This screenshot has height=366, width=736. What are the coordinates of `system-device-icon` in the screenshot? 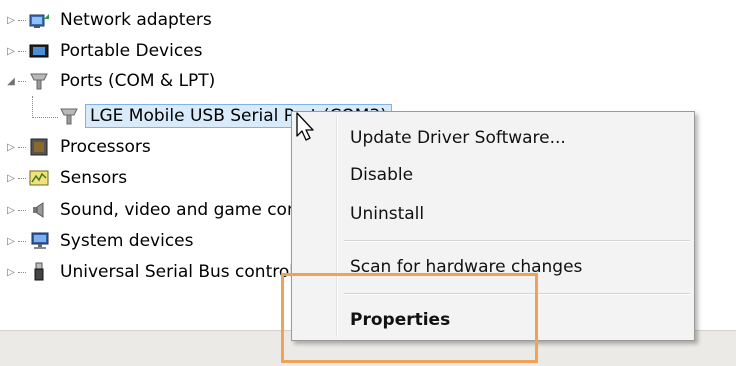 It's located at (39, 241).